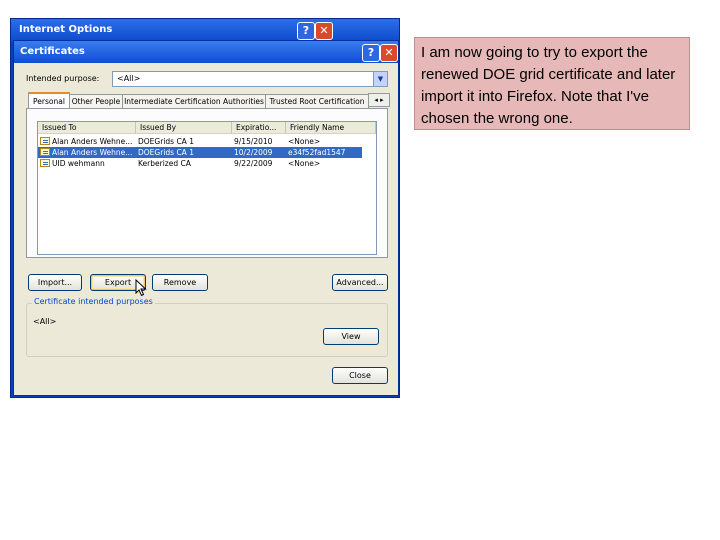 The height and width of the screenshot is (540, 720). I want to click on certificates-titlebar: Certificates ? ✕, so click(206, 52).